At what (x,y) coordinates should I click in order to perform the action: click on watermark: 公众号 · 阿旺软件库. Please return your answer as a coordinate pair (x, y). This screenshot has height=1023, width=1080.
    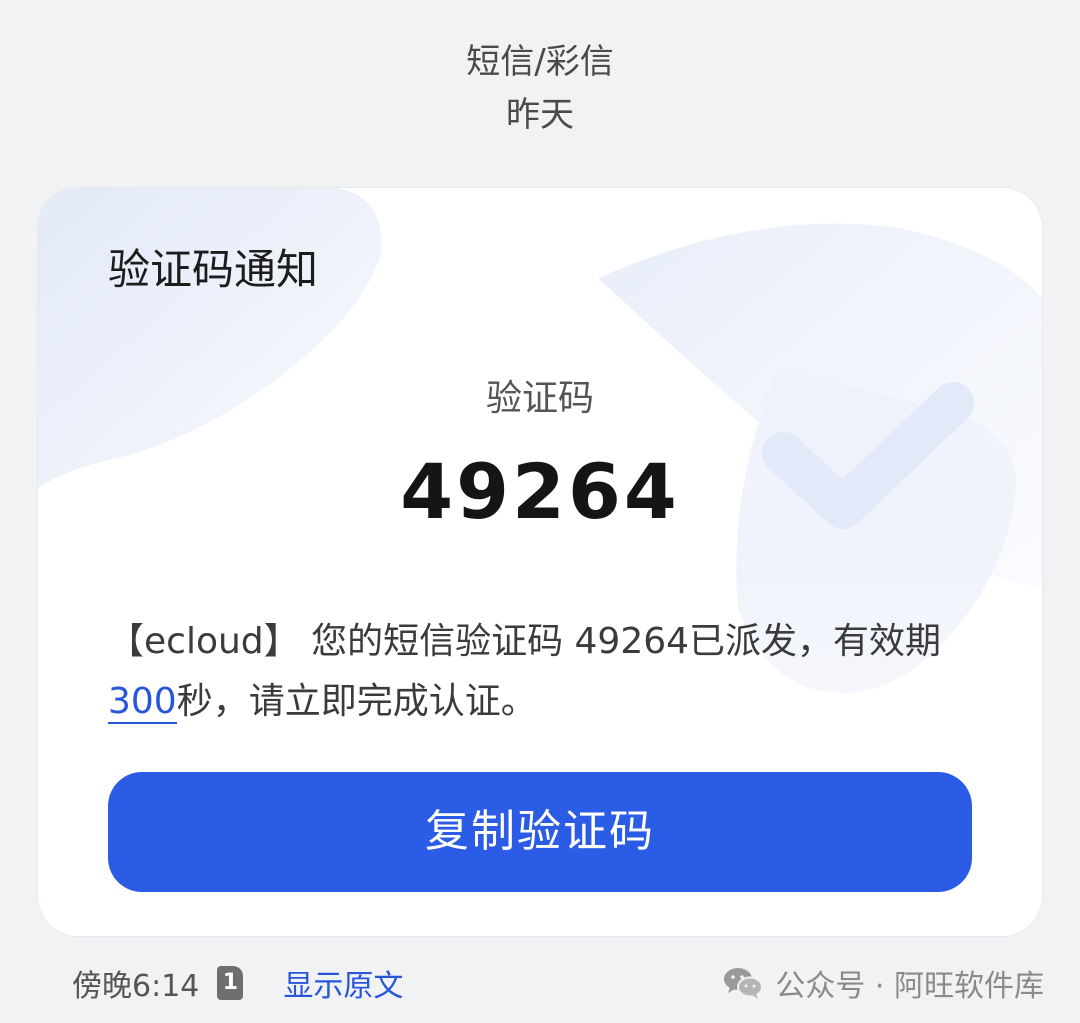
    Looking at the image, I should click on (883, 983).